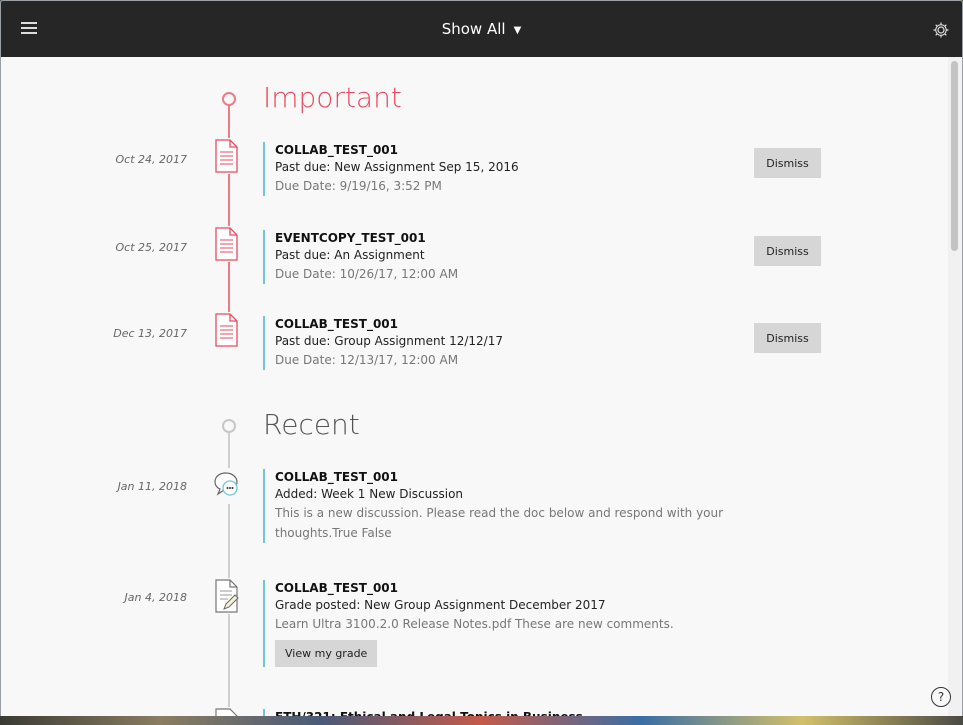 This screenshot has width=963, height=725. I want to click on graded-document-icon, so click(226, 596).